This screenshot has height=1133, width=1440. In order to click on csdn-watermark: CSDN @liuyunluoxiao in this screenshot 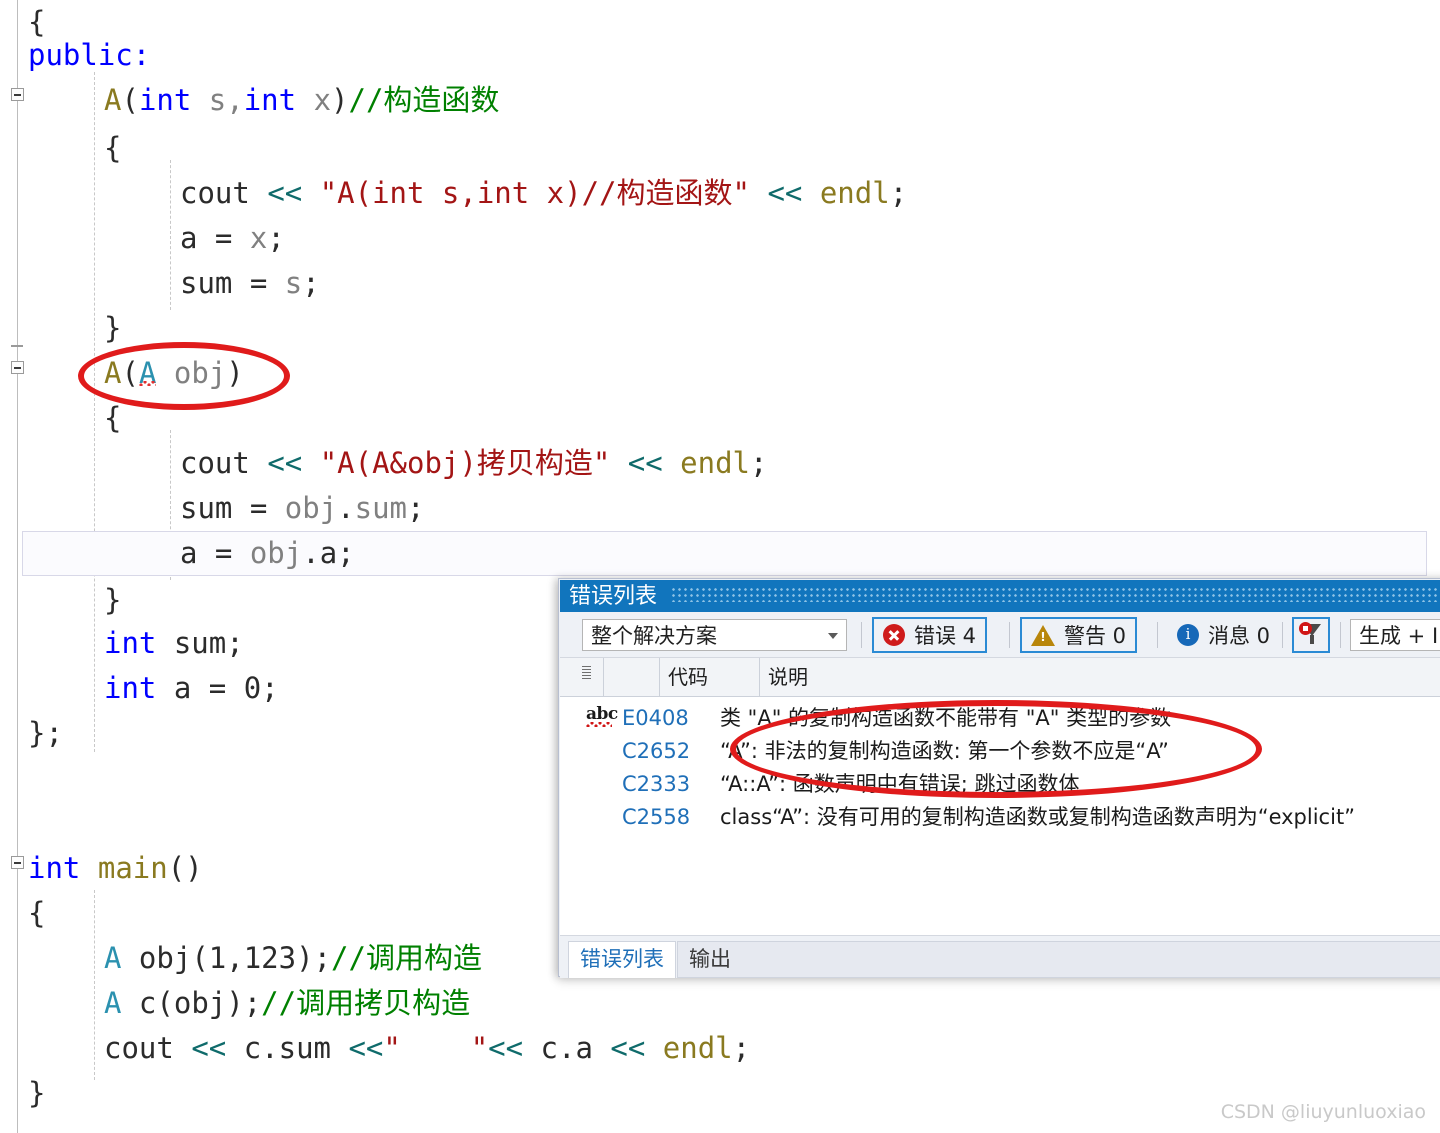, I will do `click(1323, 1112)`.